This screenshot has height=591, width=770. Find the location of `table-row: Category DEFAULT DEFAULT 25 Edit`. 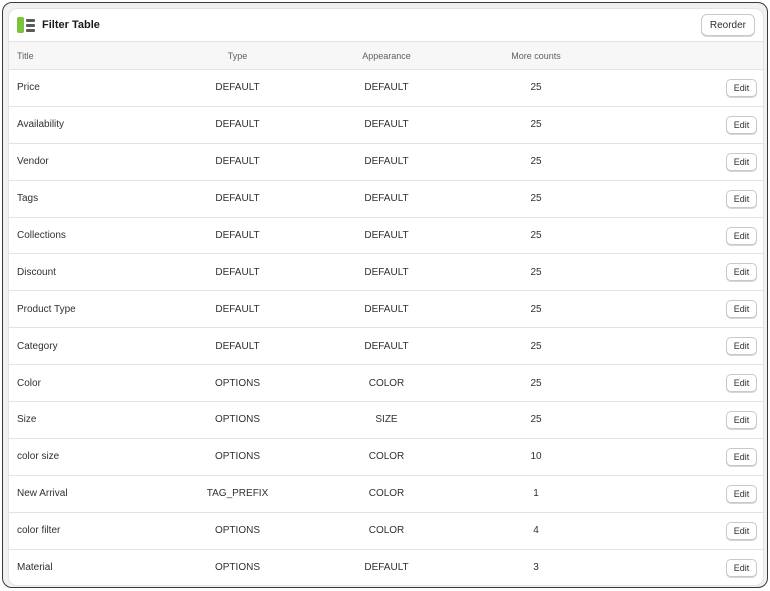

table-row: Category DEFAULT DEFAULT 25 Edit is located at coordinates (386, 346).